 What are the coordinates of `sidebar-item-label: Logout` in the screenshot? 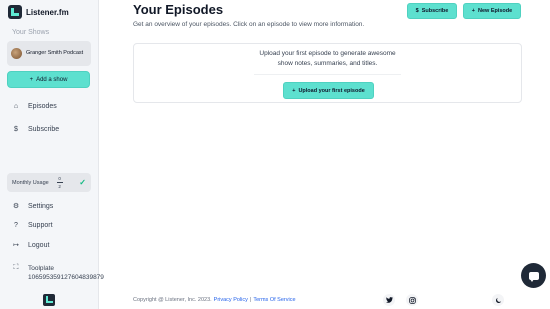 It's located at (39, 245).